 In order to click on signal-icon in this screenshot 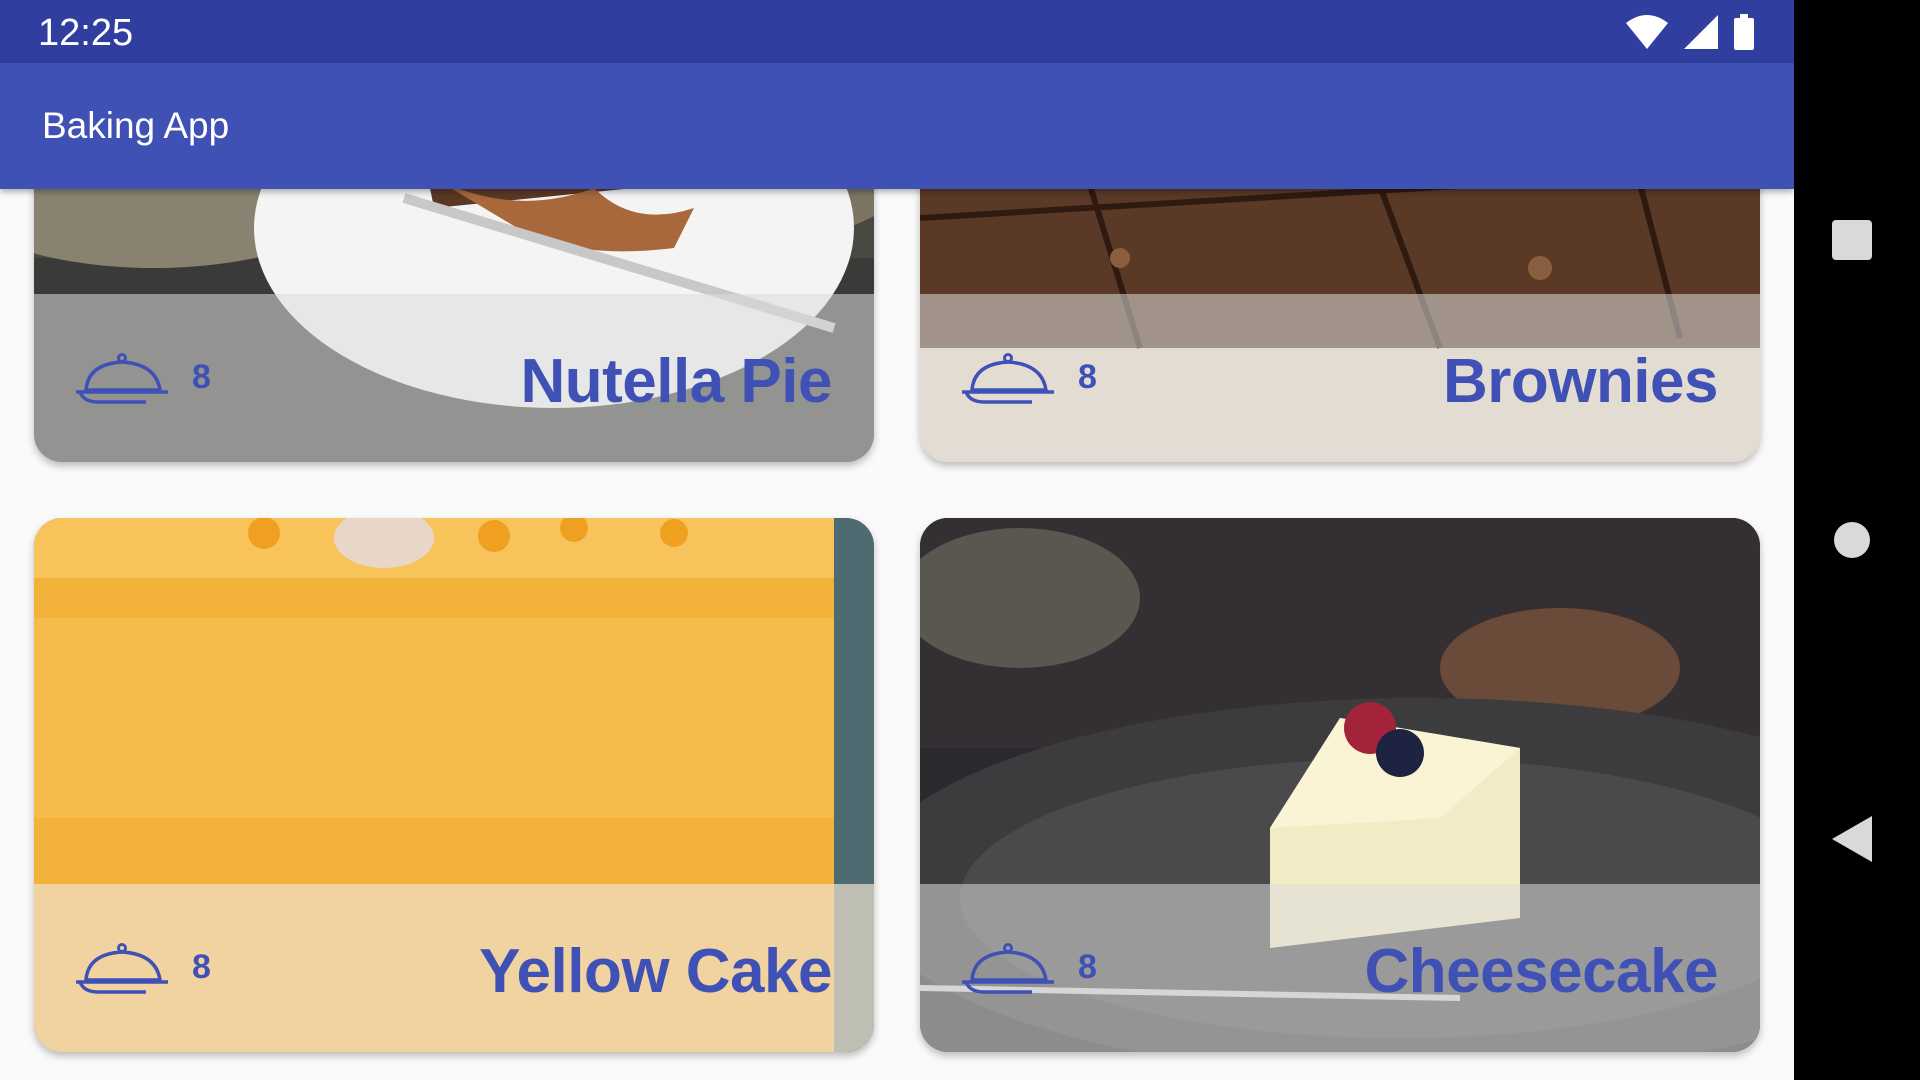, I will do `click(1701, 32)`.